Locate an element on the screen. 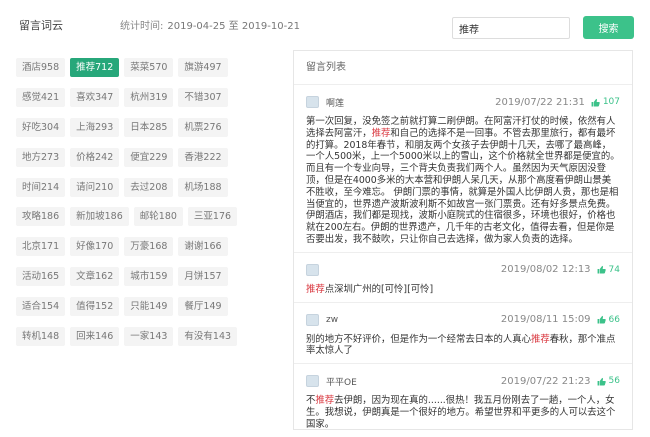 This screenshot has height=437, width=650. comment-time: 2019/08/02 12:13 is located at coordinates (545, 270).